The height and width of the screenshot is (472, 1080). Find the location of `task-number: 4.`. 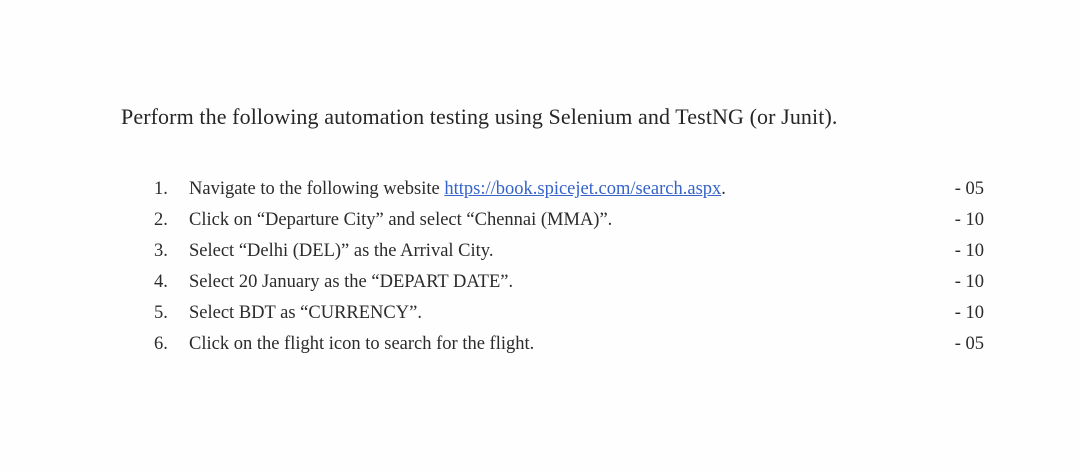

task-number: 4. is located at coordinates (161, 282).